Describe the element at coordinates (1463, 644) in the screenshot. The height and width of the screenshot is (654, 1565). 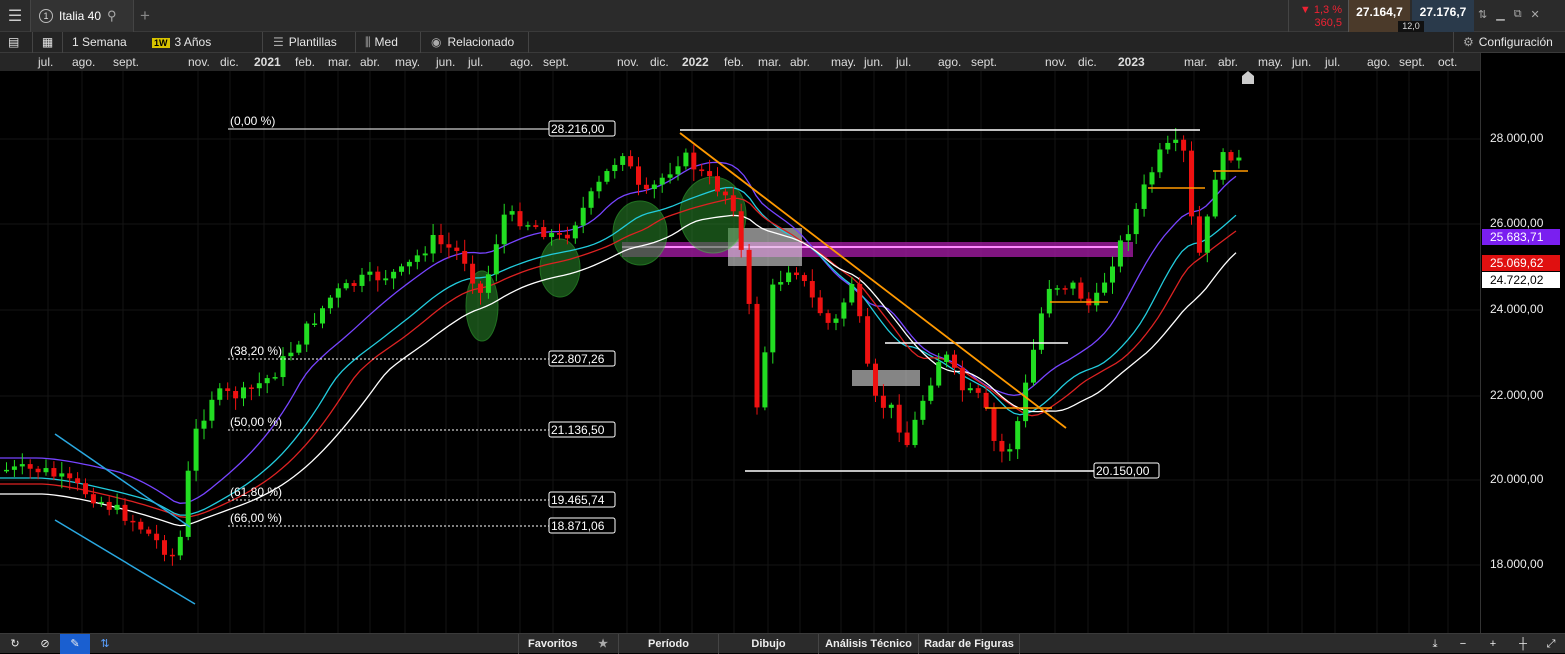
I see `zoom-out-icon: −` at that location.